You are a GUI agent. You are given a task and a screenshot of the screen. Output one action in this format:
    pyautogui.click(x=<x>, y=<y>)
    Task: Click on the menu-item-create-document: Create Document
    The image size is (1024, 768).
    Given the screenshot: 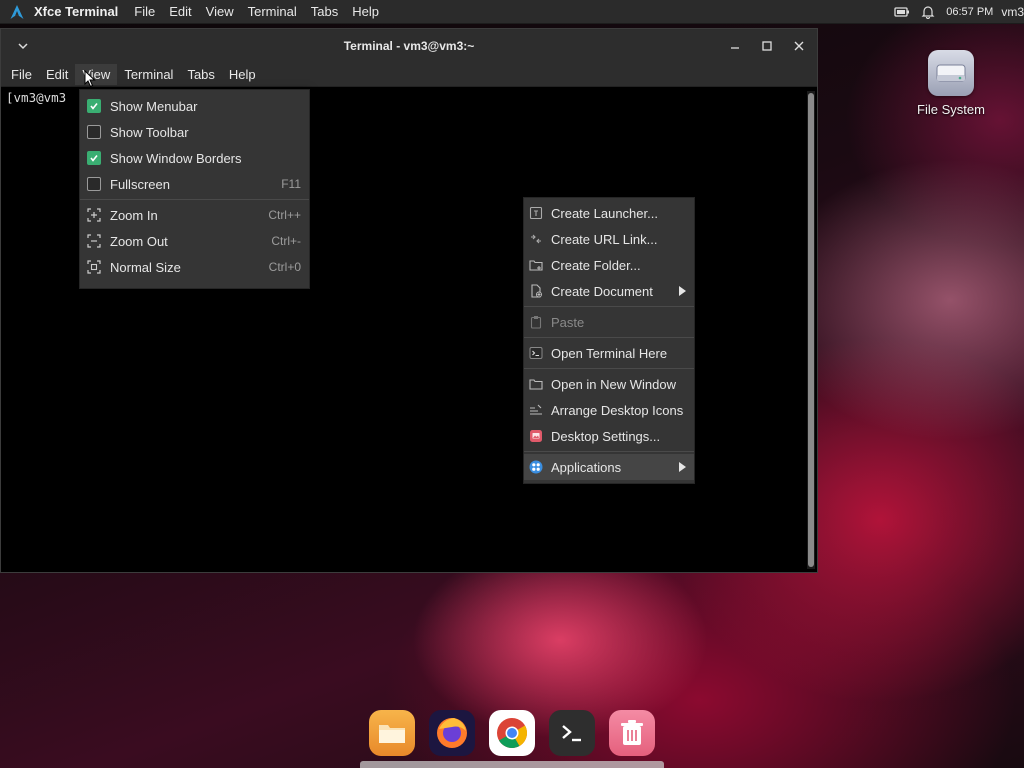 What is the action you would take?
    pyautogui.click(x=609, y=291)
    